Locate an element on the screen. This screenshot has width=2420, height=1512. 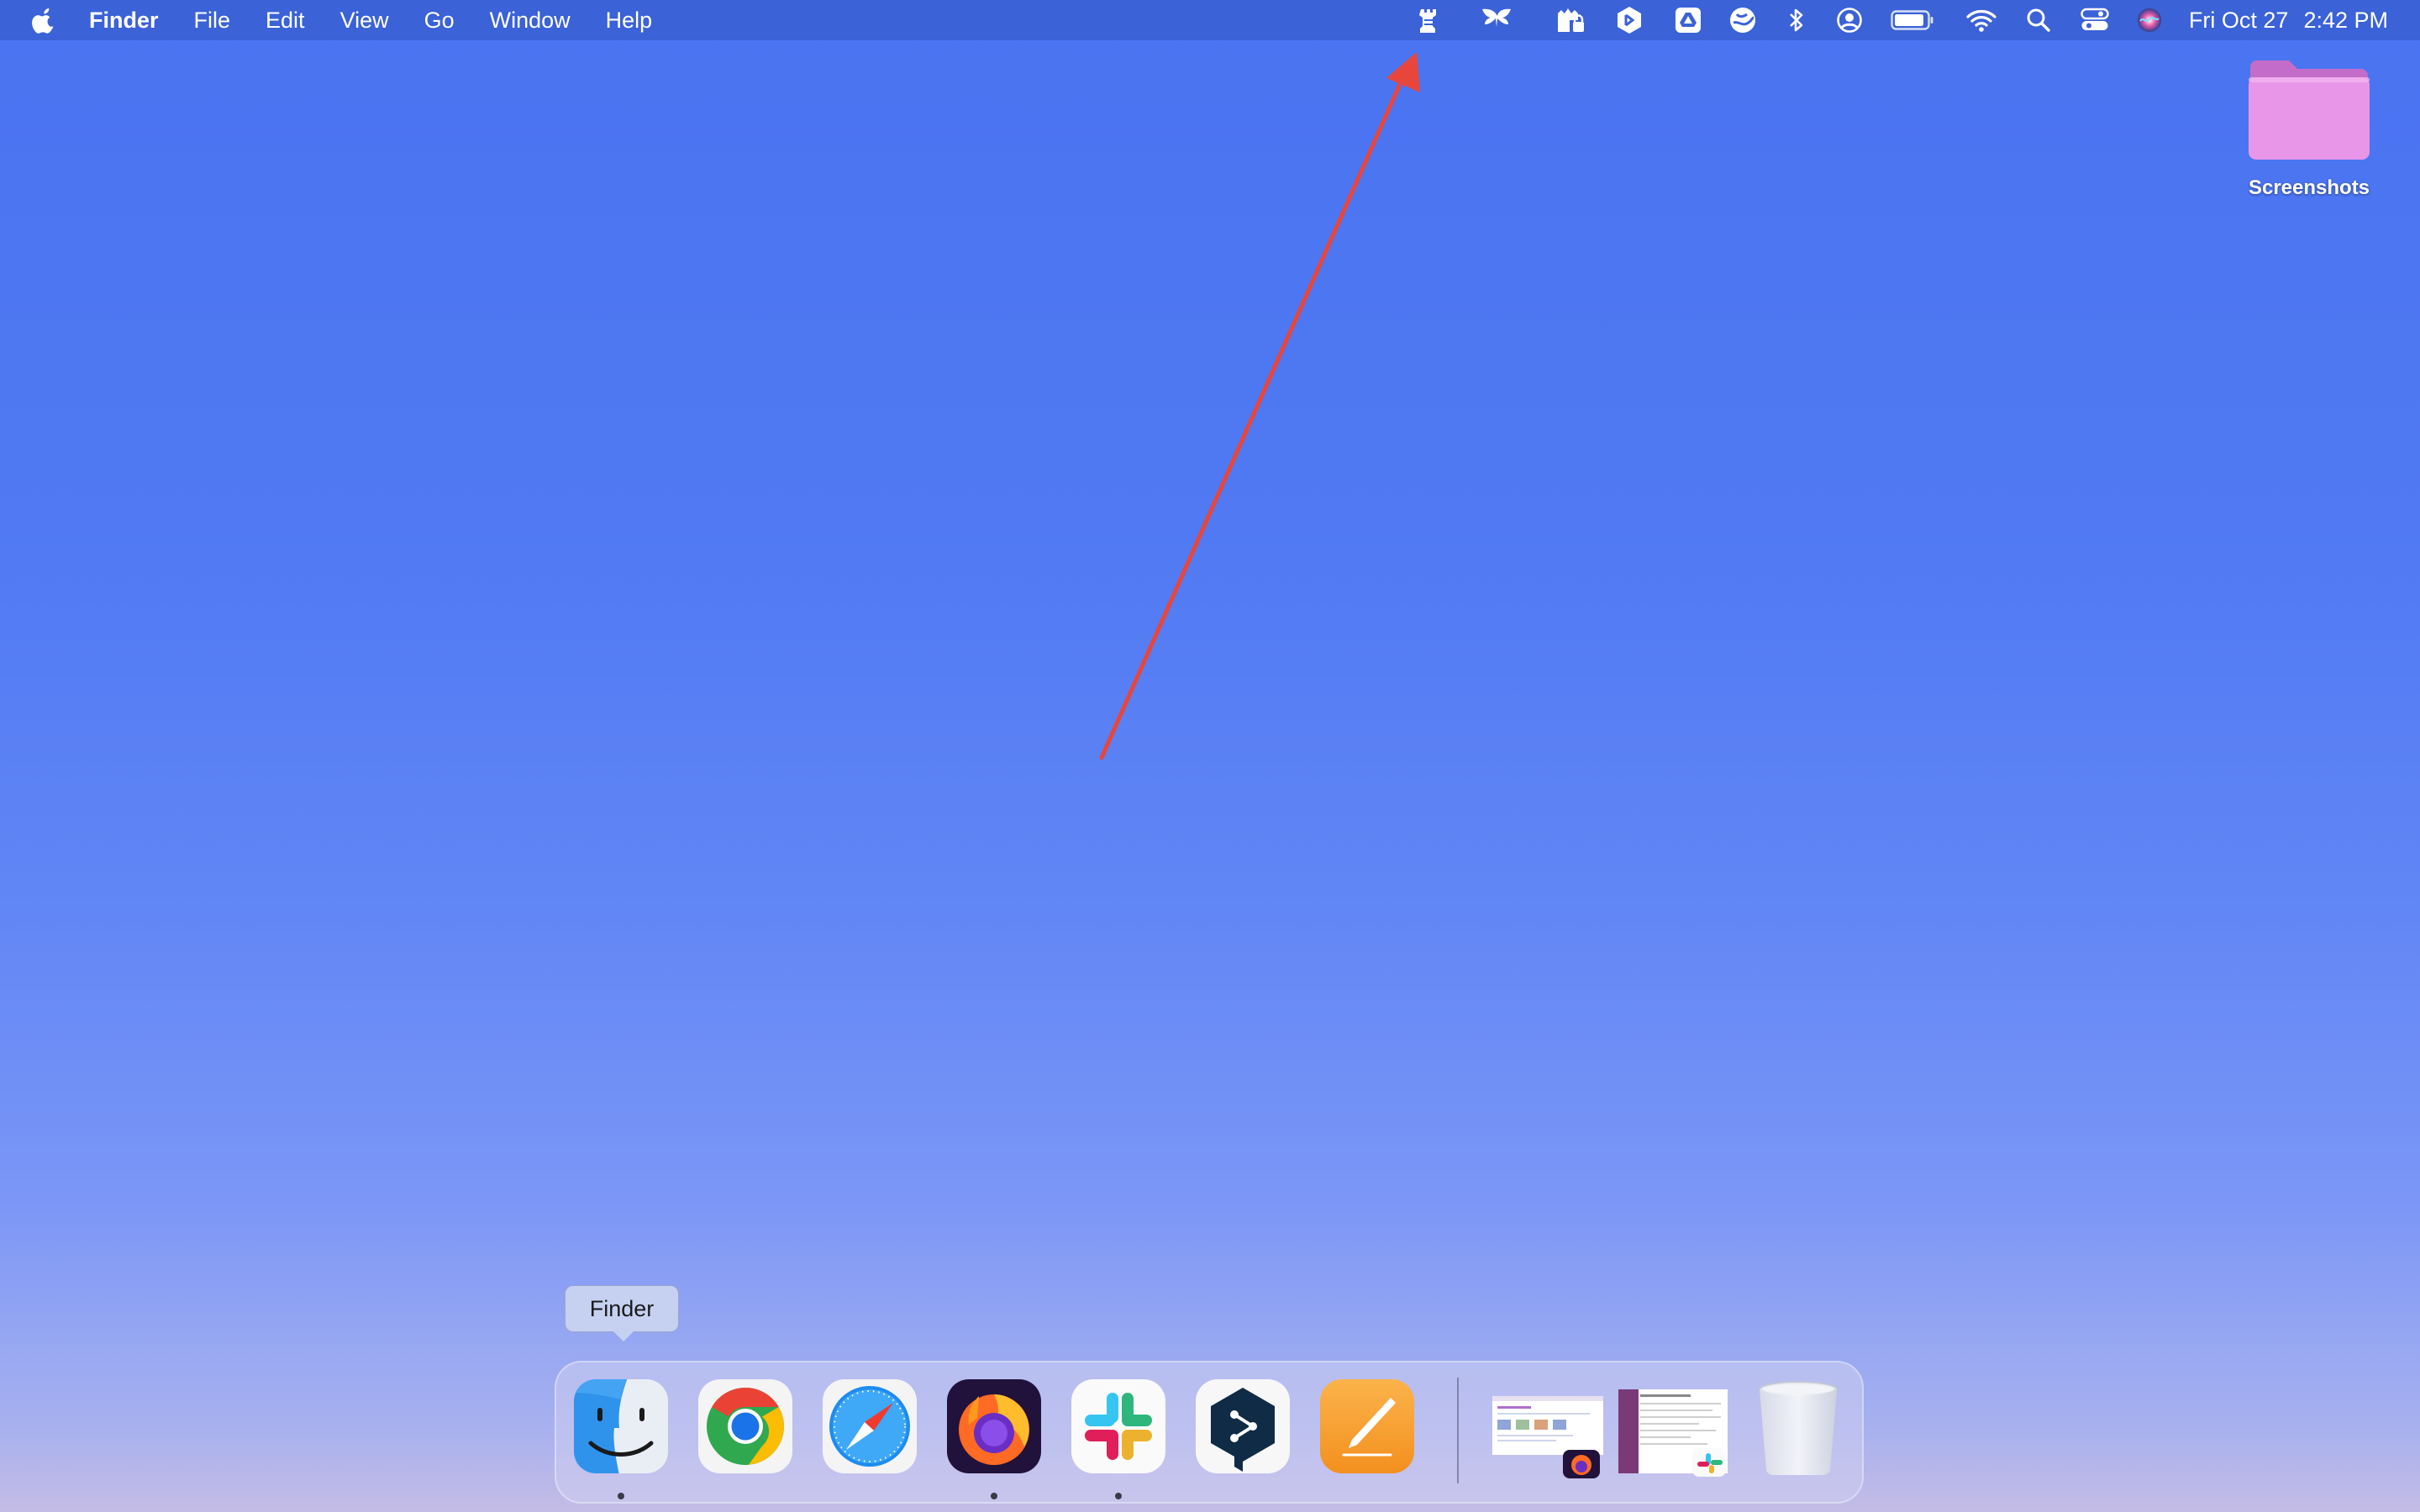
dock-chrome is located at coordinates (746, 1426).